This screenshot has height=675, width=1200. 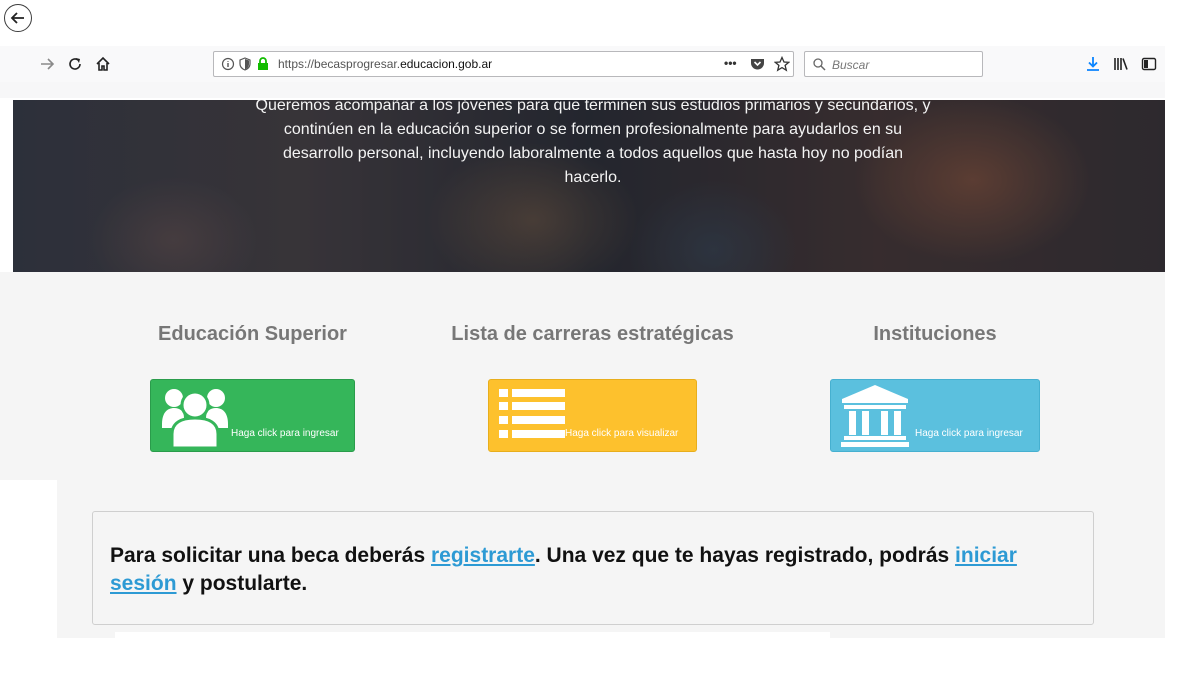 I want to click on forward-button, so click(x=47, y=64).